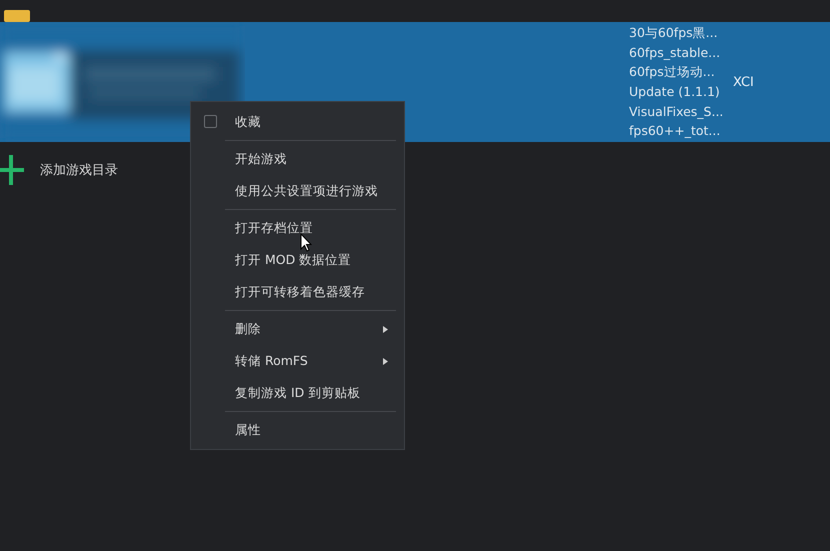 The image size is (830, 551). I want to click on menu-item: 转储 RomFS, so click(297, 361).